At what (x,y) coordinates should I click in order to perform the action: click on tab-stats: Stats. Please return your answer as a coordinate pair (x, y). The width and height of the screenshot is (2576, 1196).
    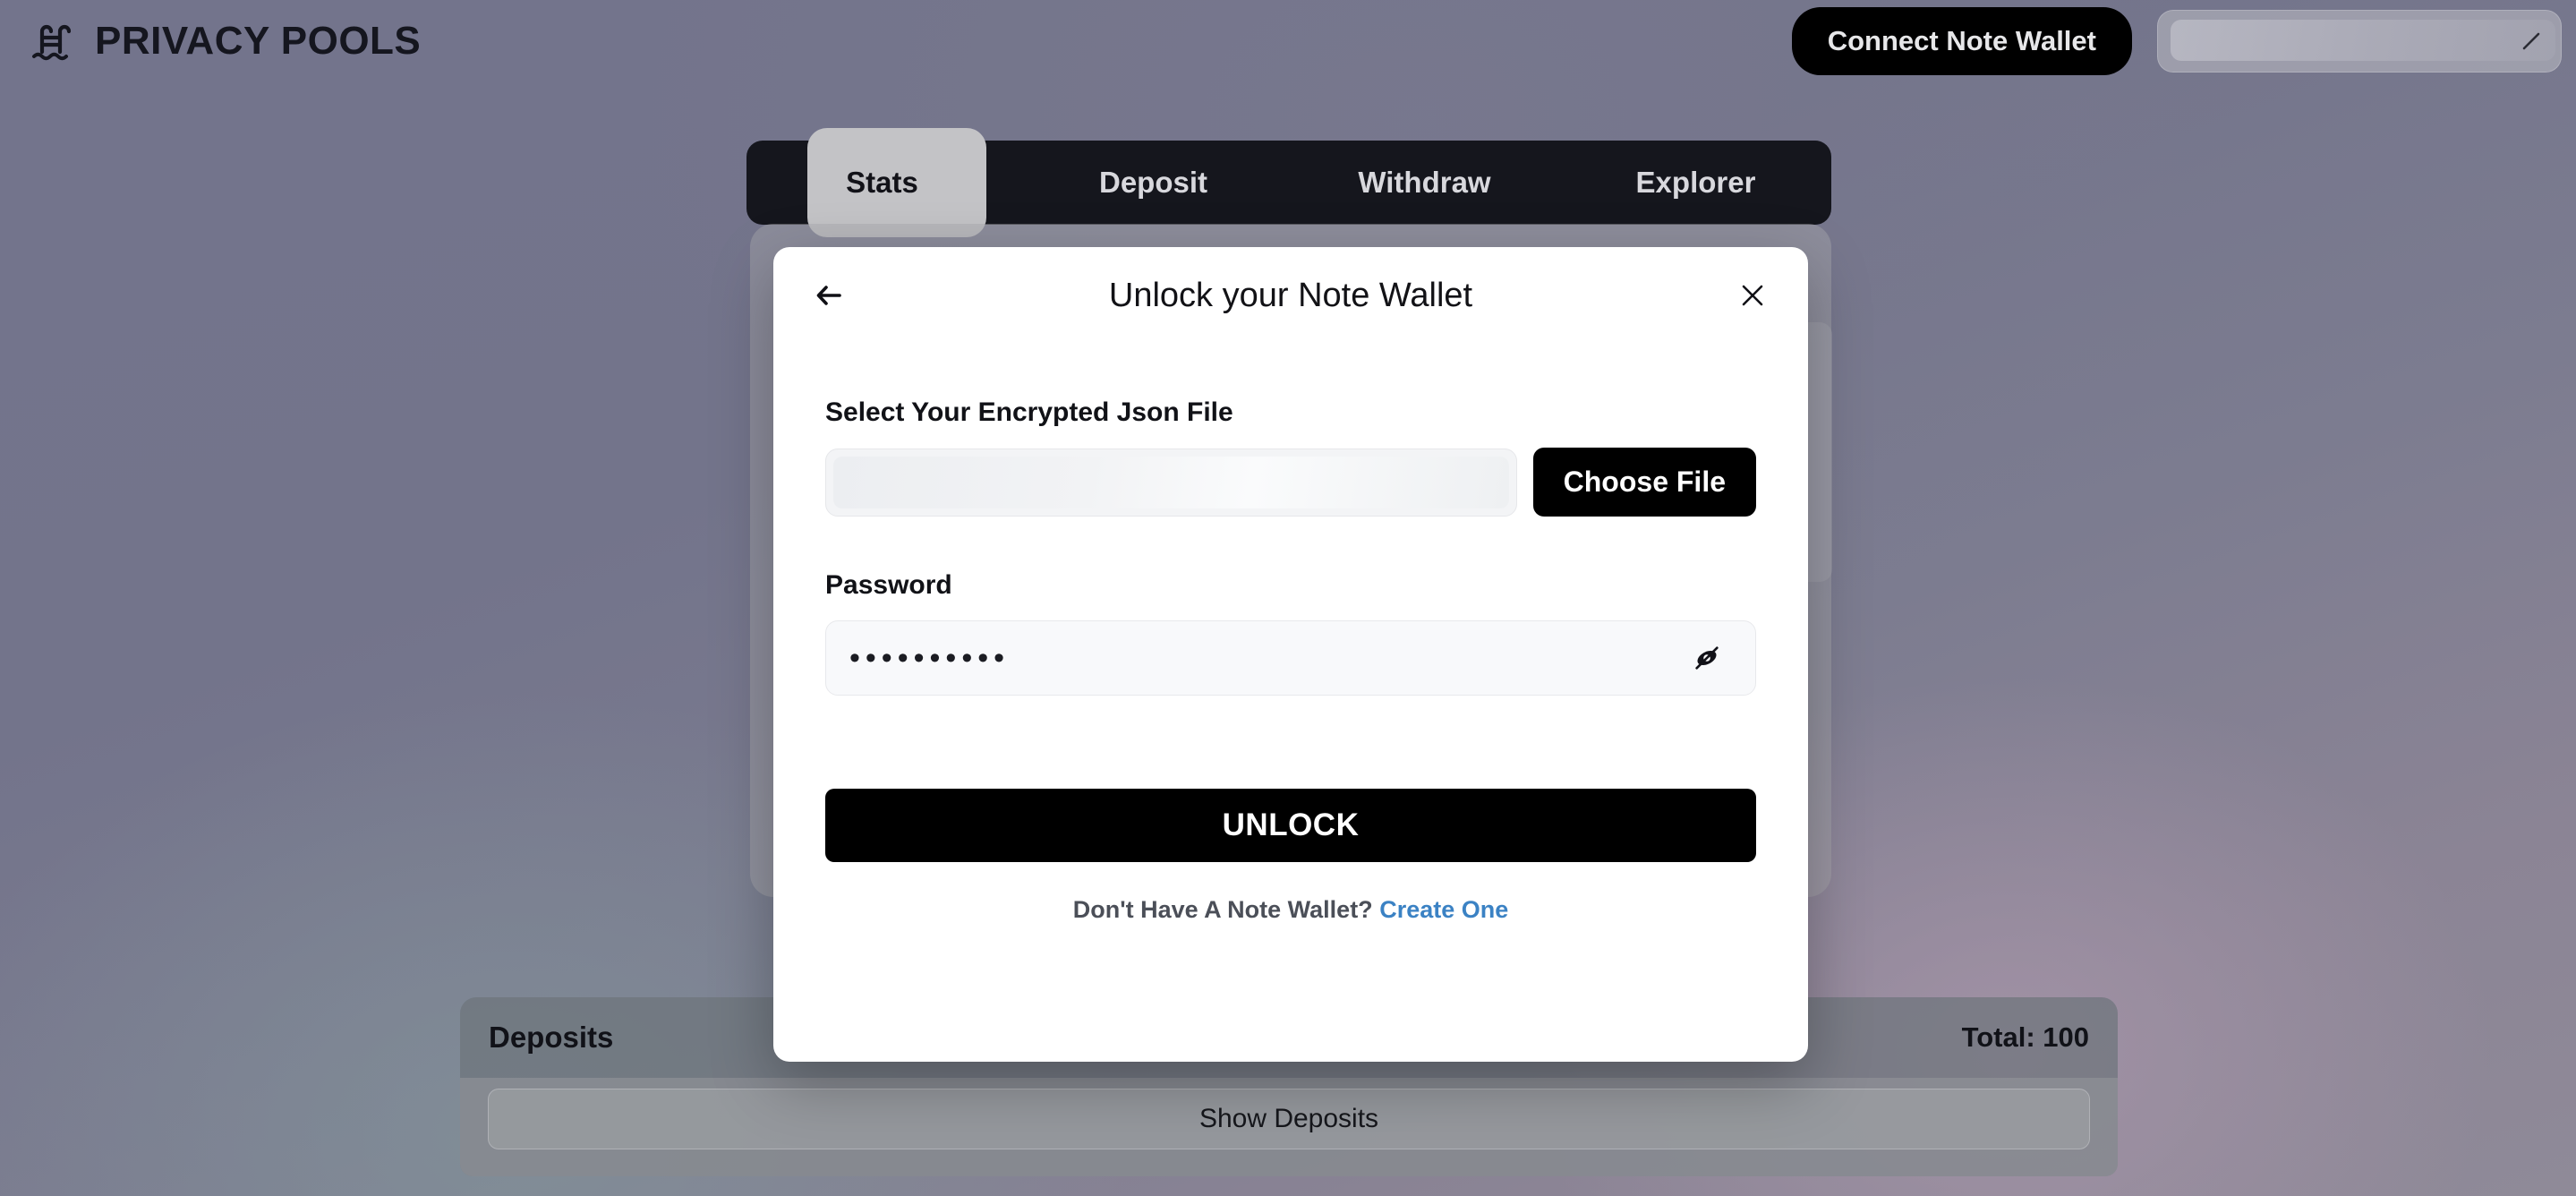
    Looking at the image, I should click on (882, 183).